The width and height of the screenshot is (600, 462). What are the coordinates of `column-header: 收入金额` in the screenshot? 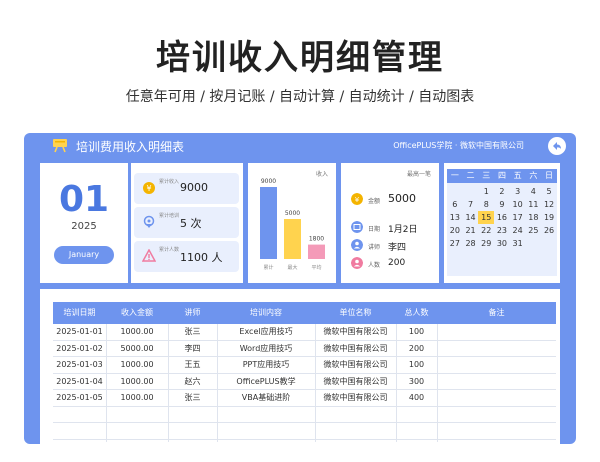 It's located at (137, 313).